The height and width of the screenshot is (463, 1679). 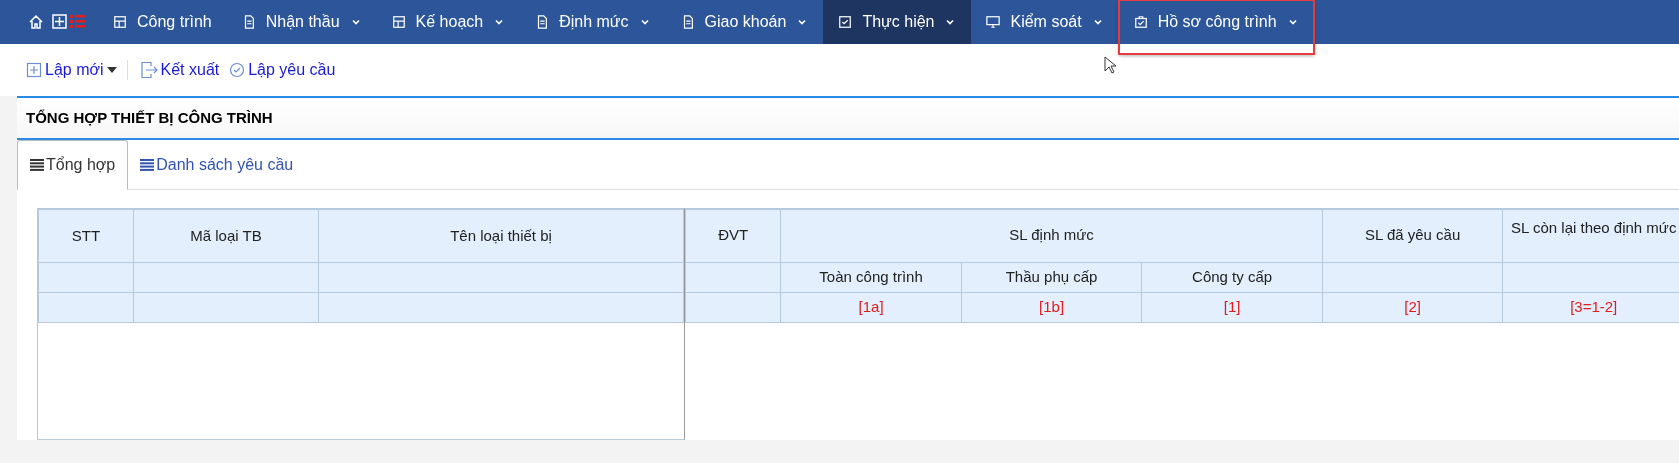 What do you see at coordinates (1590, 307) in the screenshot?
I see `formula-code: [3=1-2]` at bounding box center [1590, 307].